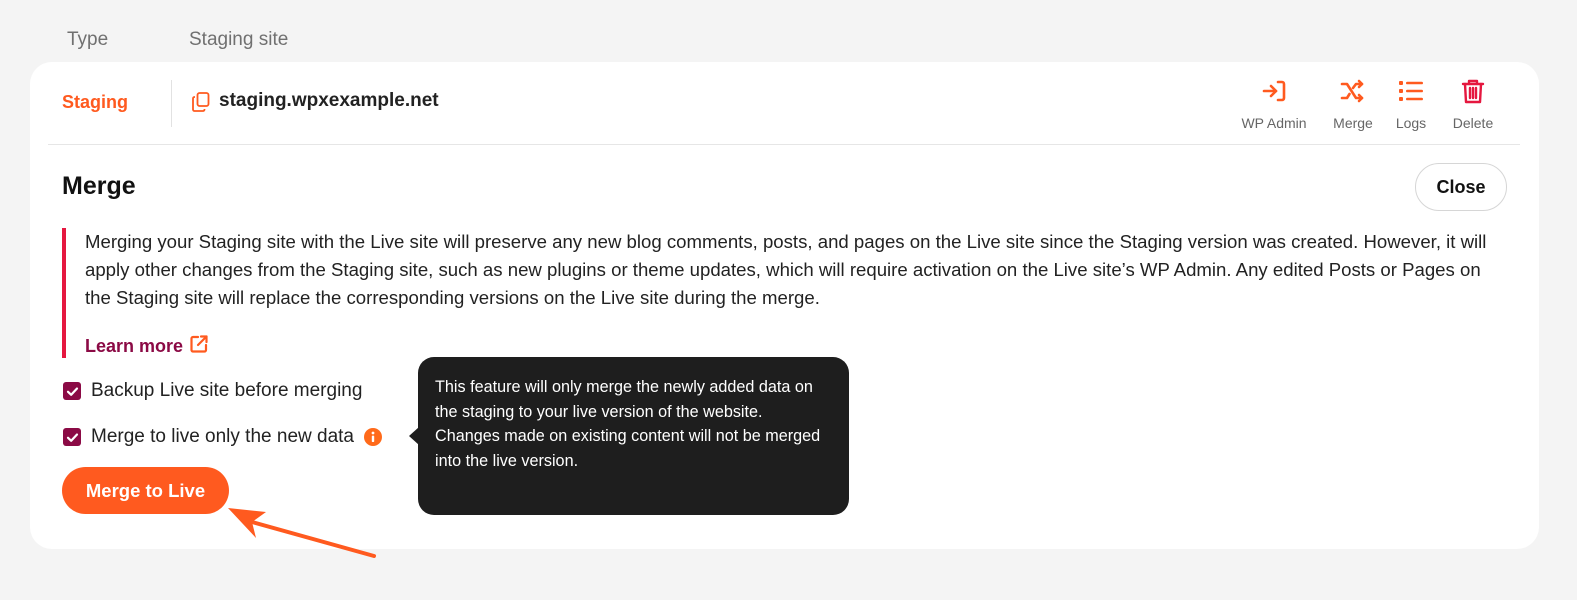 This screenshot has height=600, width=1577. Describe the element at coordinates (784, 144) in the screenshot. I see `row-divider` at that location.